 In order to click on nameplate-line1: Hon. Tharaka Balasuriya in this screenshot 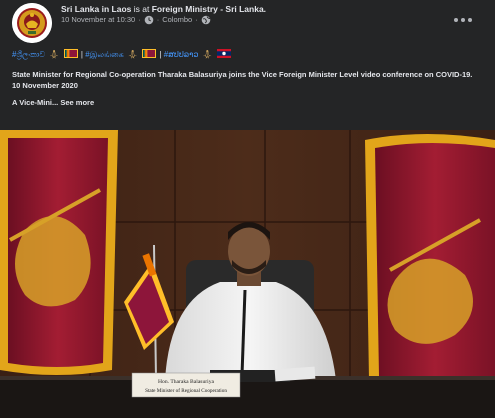, I will do `click(186, 382)`.